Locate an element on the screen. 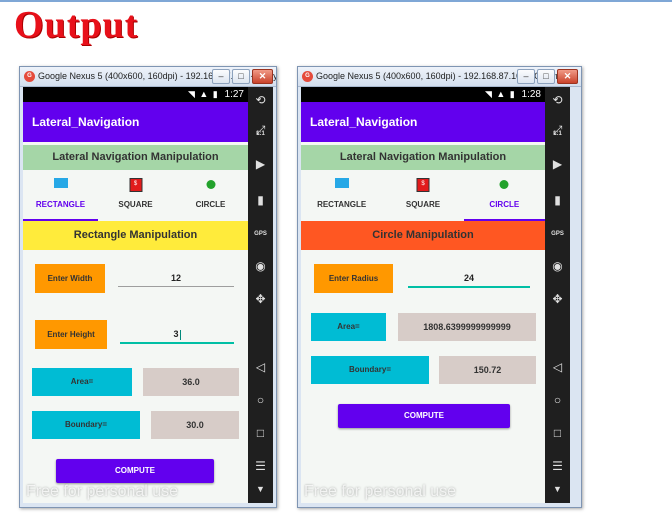 This screenshot has width=672, height=526. output-heading: Output is located at coordinates (76, 25).